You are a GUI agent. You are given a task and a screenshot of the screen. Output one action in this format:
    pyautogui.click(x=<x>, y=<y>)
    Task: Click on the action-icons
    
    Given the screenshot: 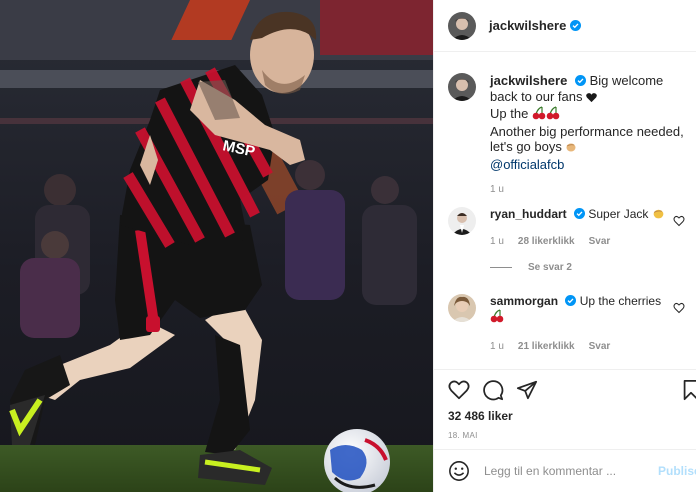 What is the action you would take?
    pyautogui.click(x=493, y=390)
    